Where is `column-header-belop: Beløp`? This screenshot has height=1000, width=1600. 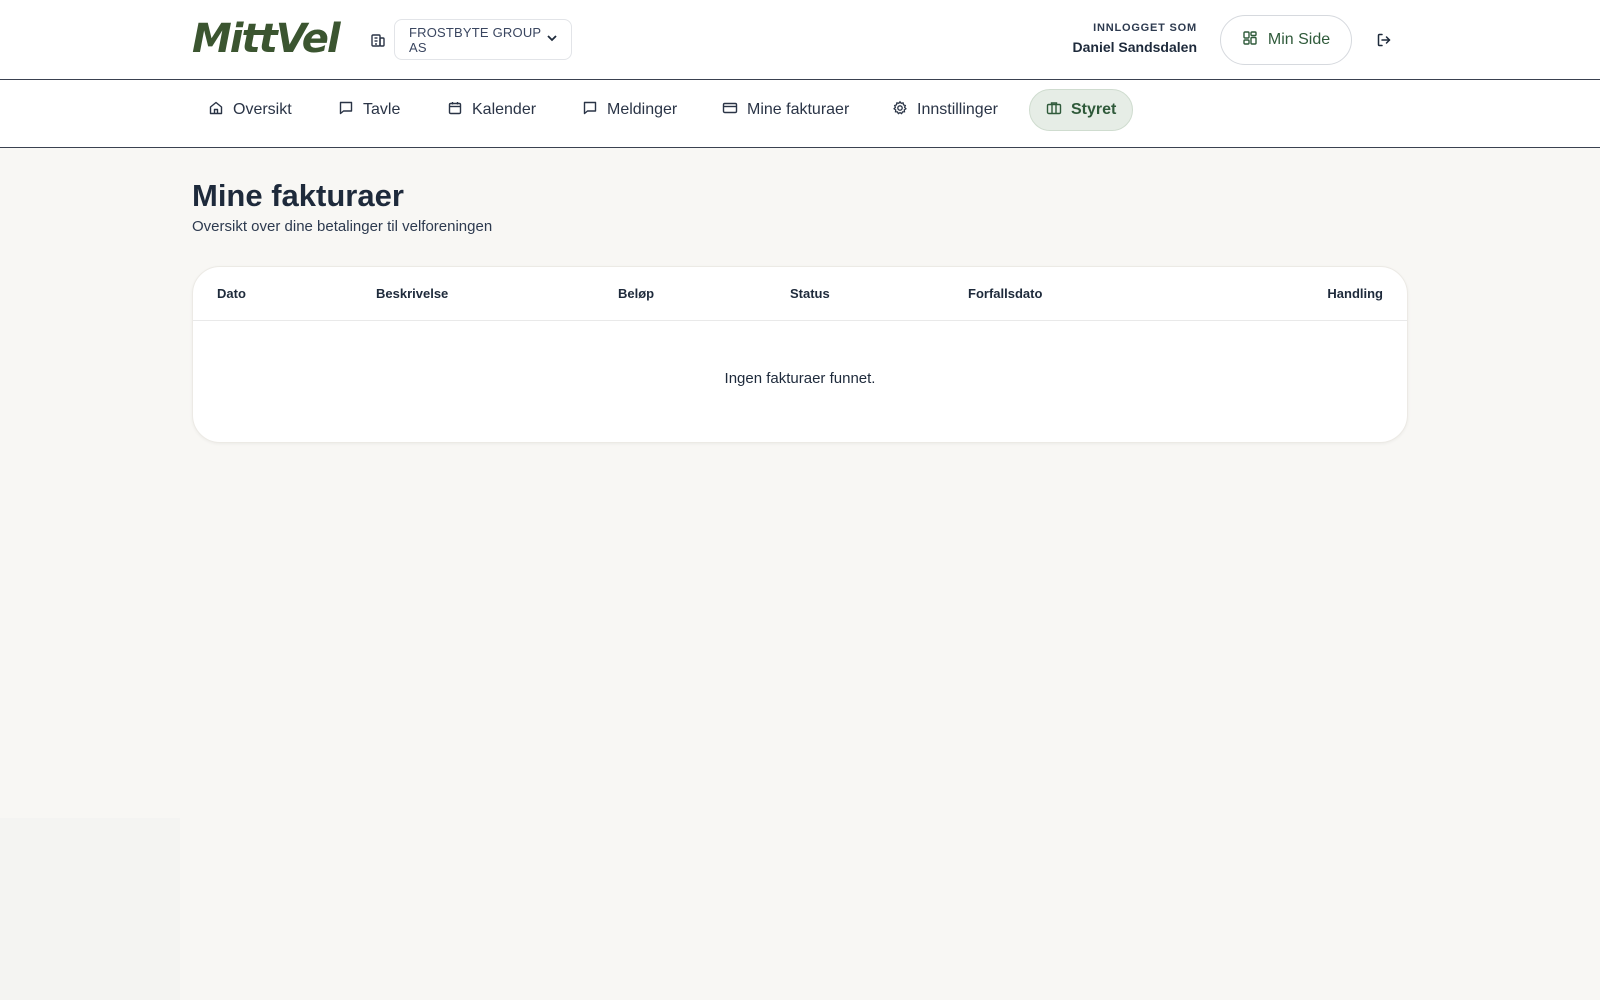 column-header-belop: Beløp is located at coordinates (636, 293).